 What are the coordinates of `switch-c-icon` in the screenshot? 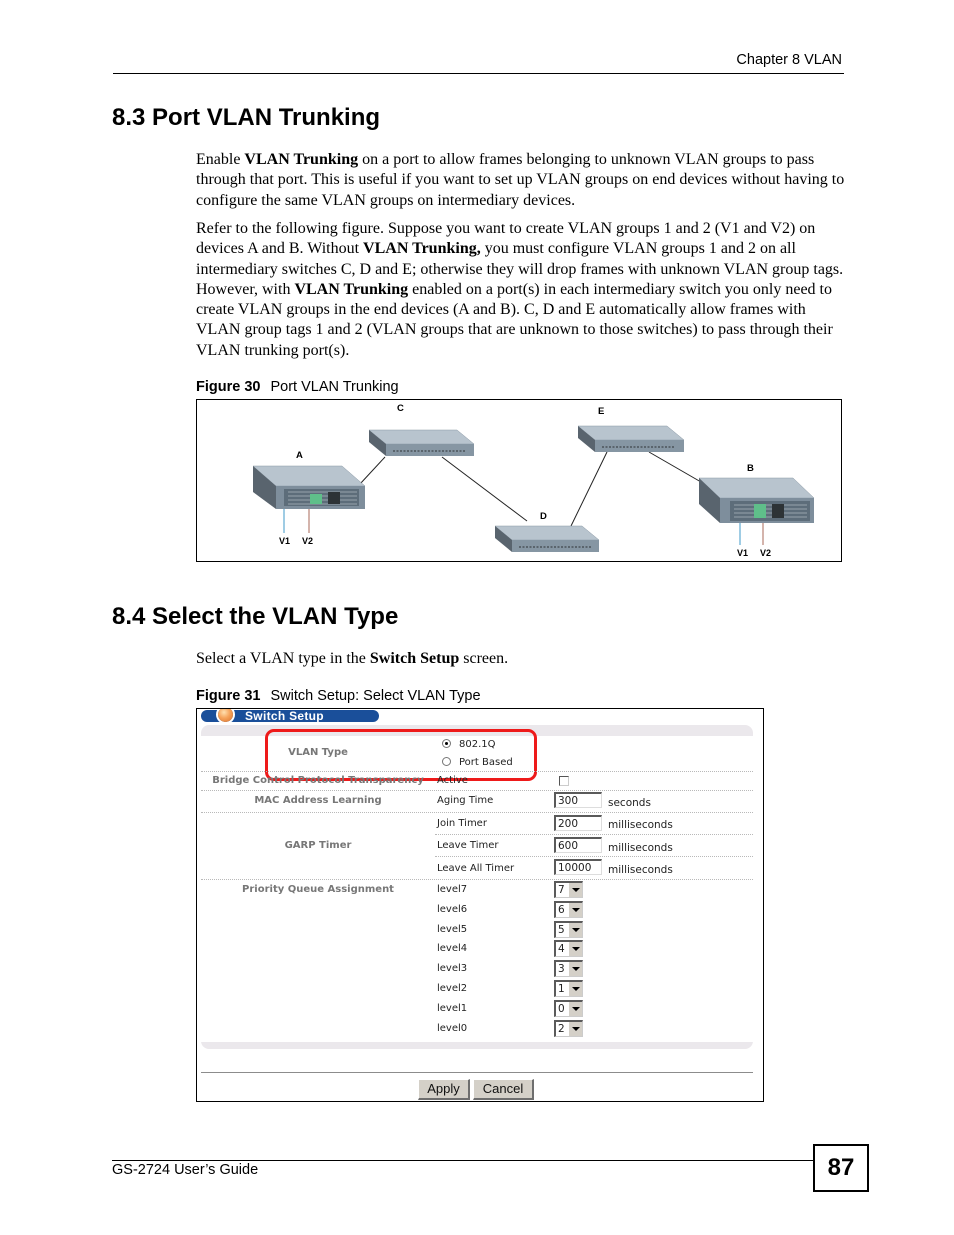 It's located at (421, 442).